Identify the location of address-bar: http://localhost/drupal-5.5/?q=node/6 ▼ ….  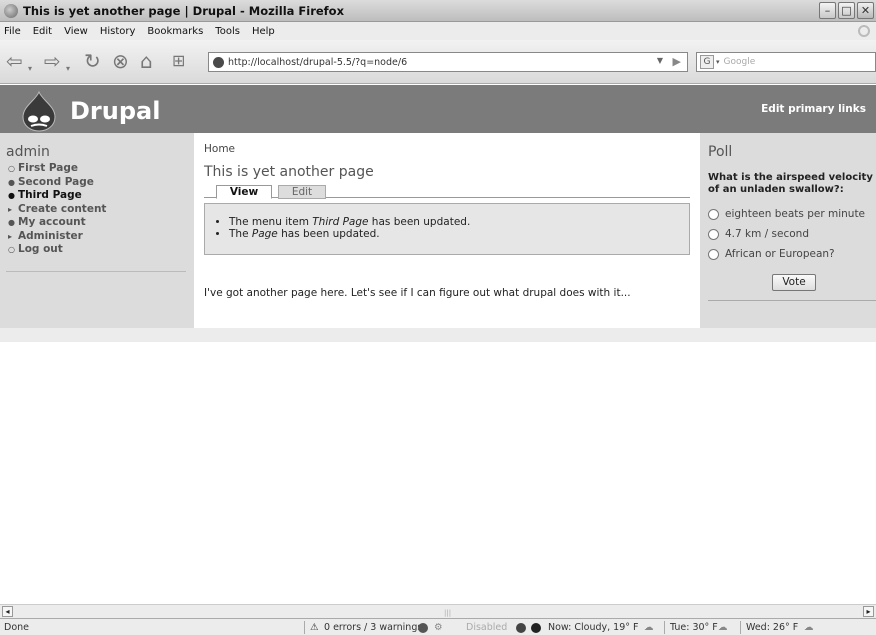
(448, 62).